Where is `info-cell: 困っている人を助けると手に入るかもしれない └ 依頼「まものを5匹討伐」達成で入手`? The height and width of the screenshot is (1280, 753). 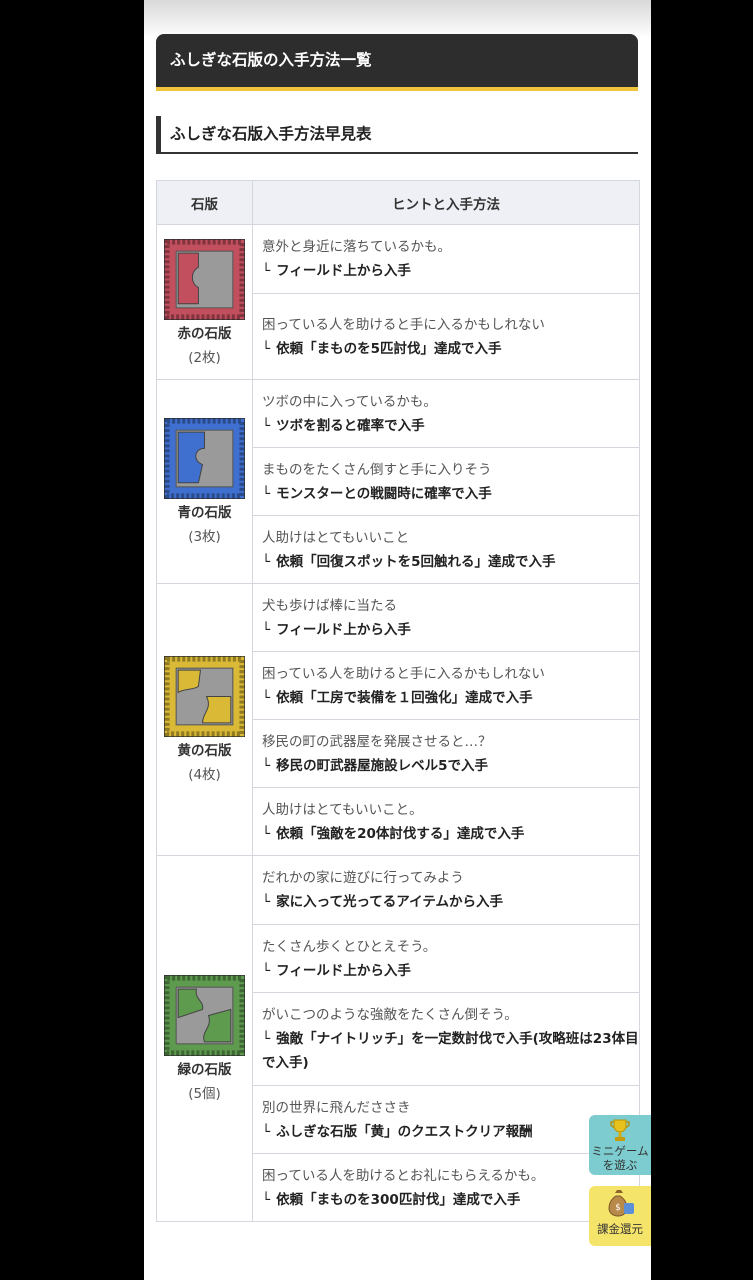
info-cell: 困っている人を助けると手に入るかもしれない └ 依頼「まものを5匹討伐」達成で入手 is located at coordinates (446, 336).